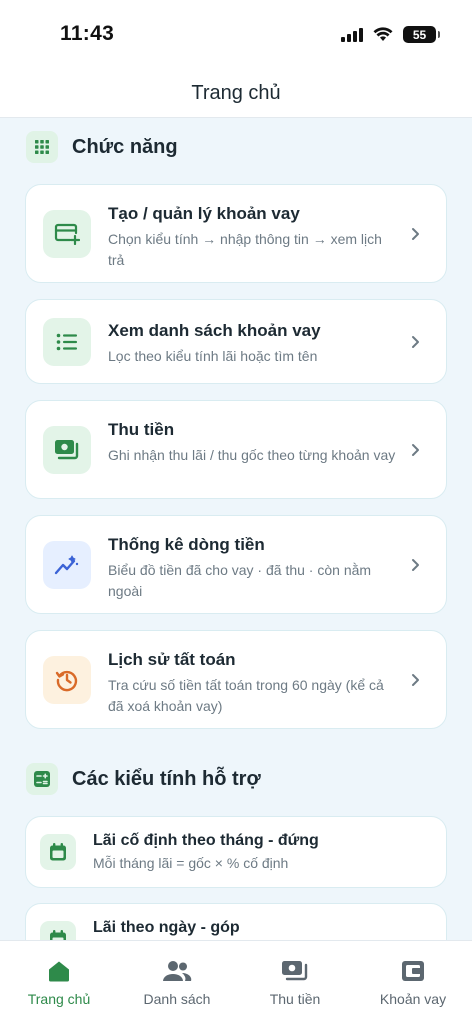  What do you see at coordinates (206, 840) in the screenshot?
I see `type-card-title: Lãi cố định theo tháng - đứng` at bounding box center [206, 840].